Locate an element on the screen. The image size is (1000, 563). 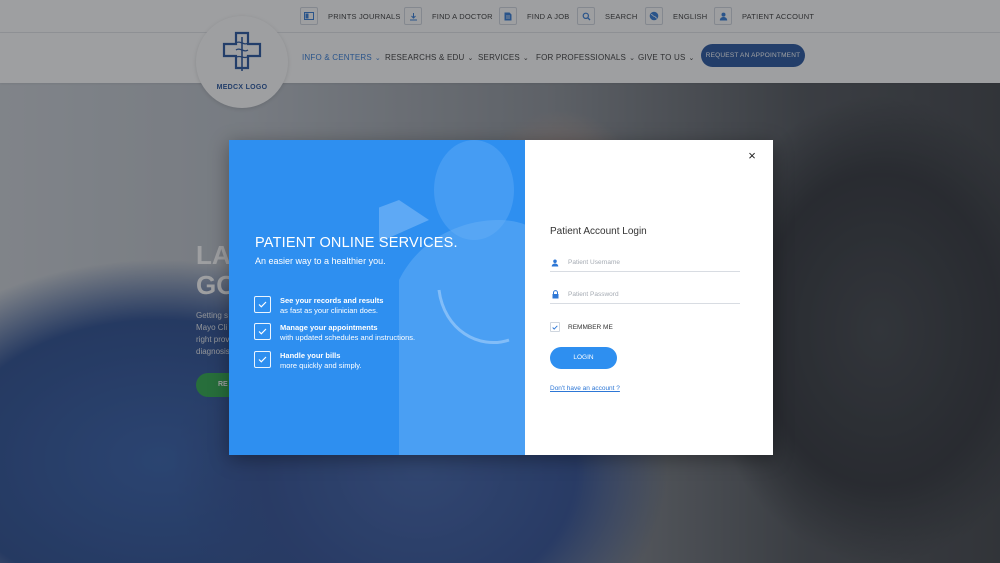
remember-label: REMMBER ME is located at coordinates (590, 327).